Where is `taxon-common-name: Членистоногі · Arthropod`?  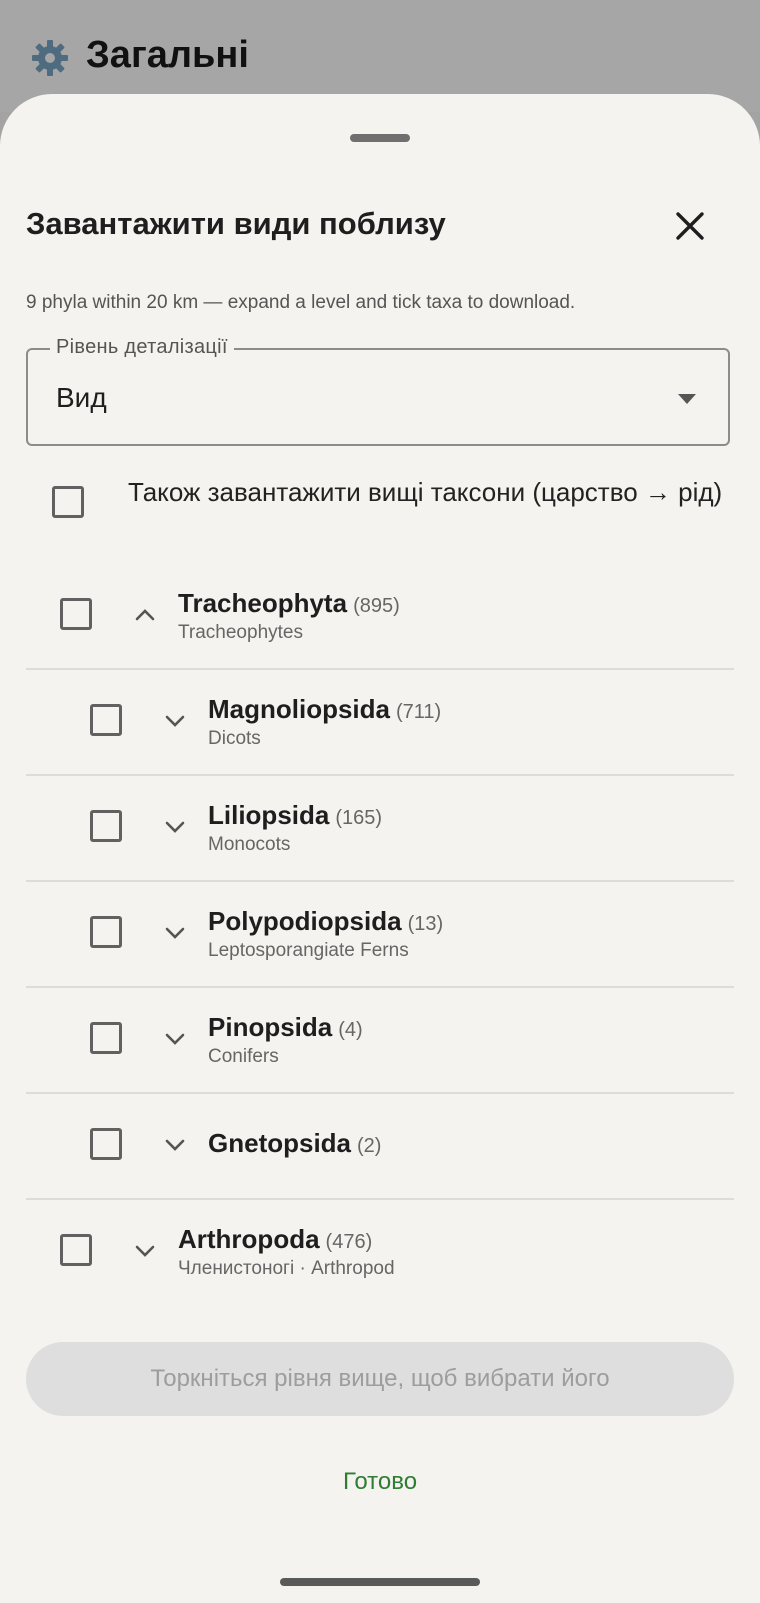 taxon-common-name: Членистоногі · Arthropod is located at coordinates (286, 1268).